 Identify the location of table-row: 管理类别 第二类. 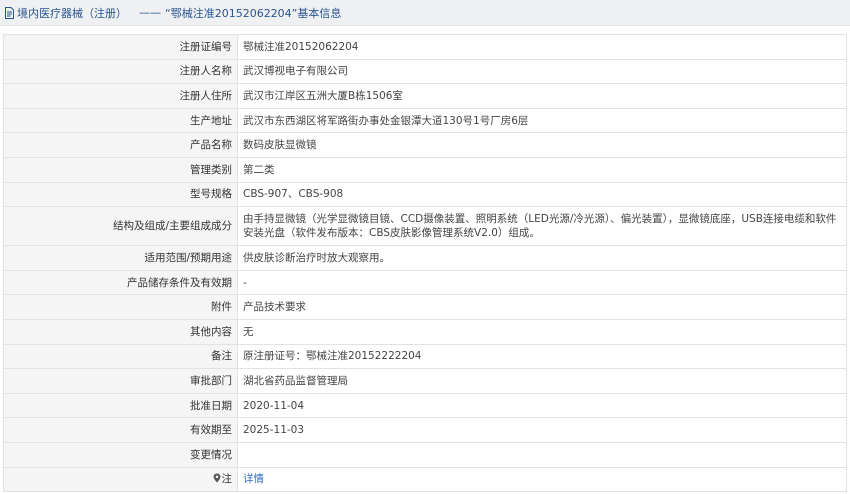
(425, 169).